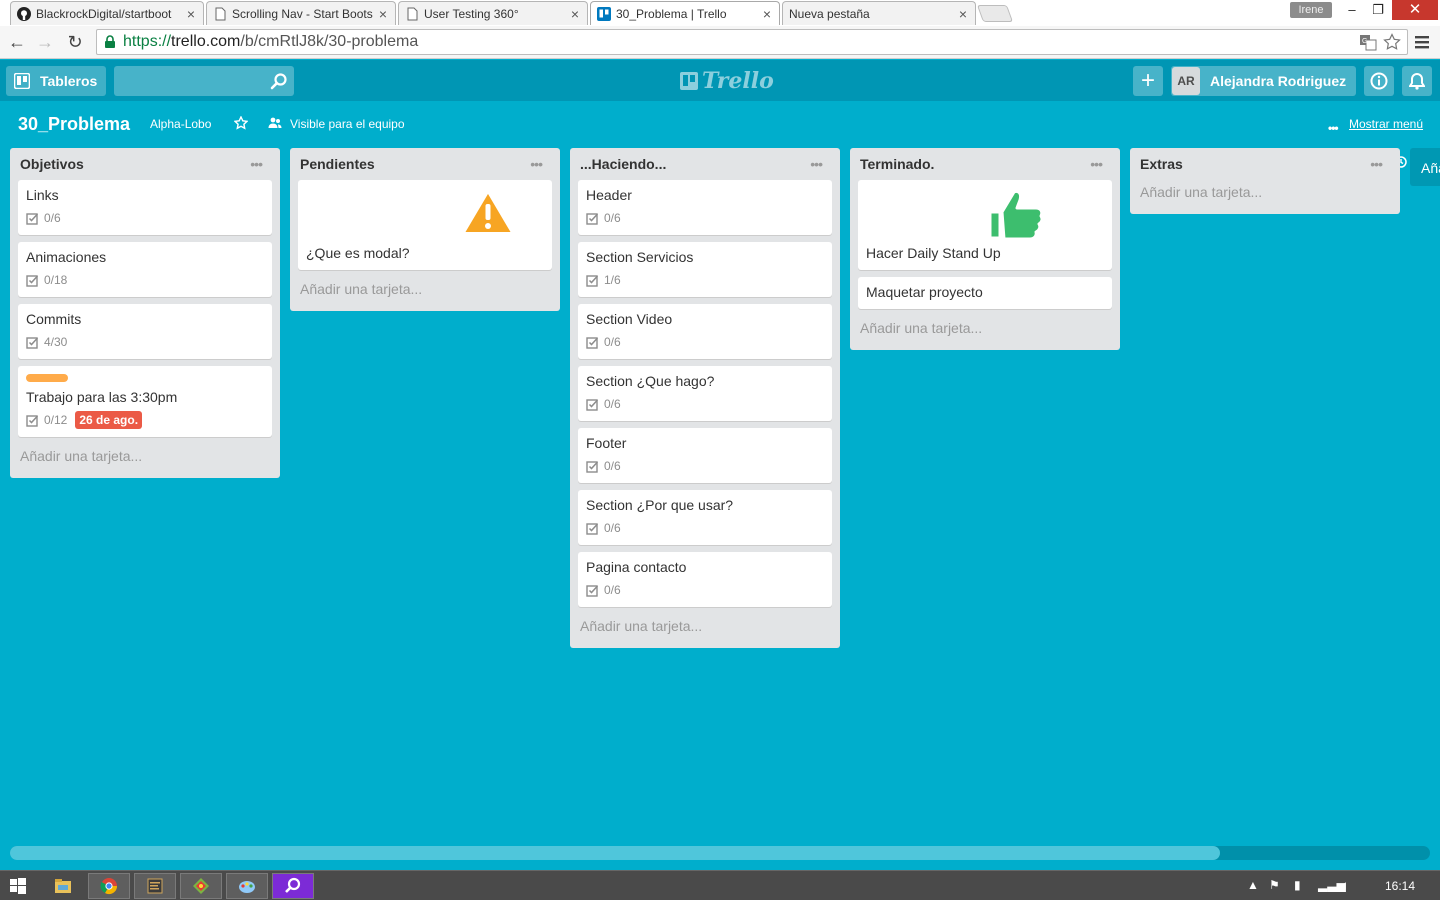  I want to click on list-header: Extras •••, so click(1265, 164).